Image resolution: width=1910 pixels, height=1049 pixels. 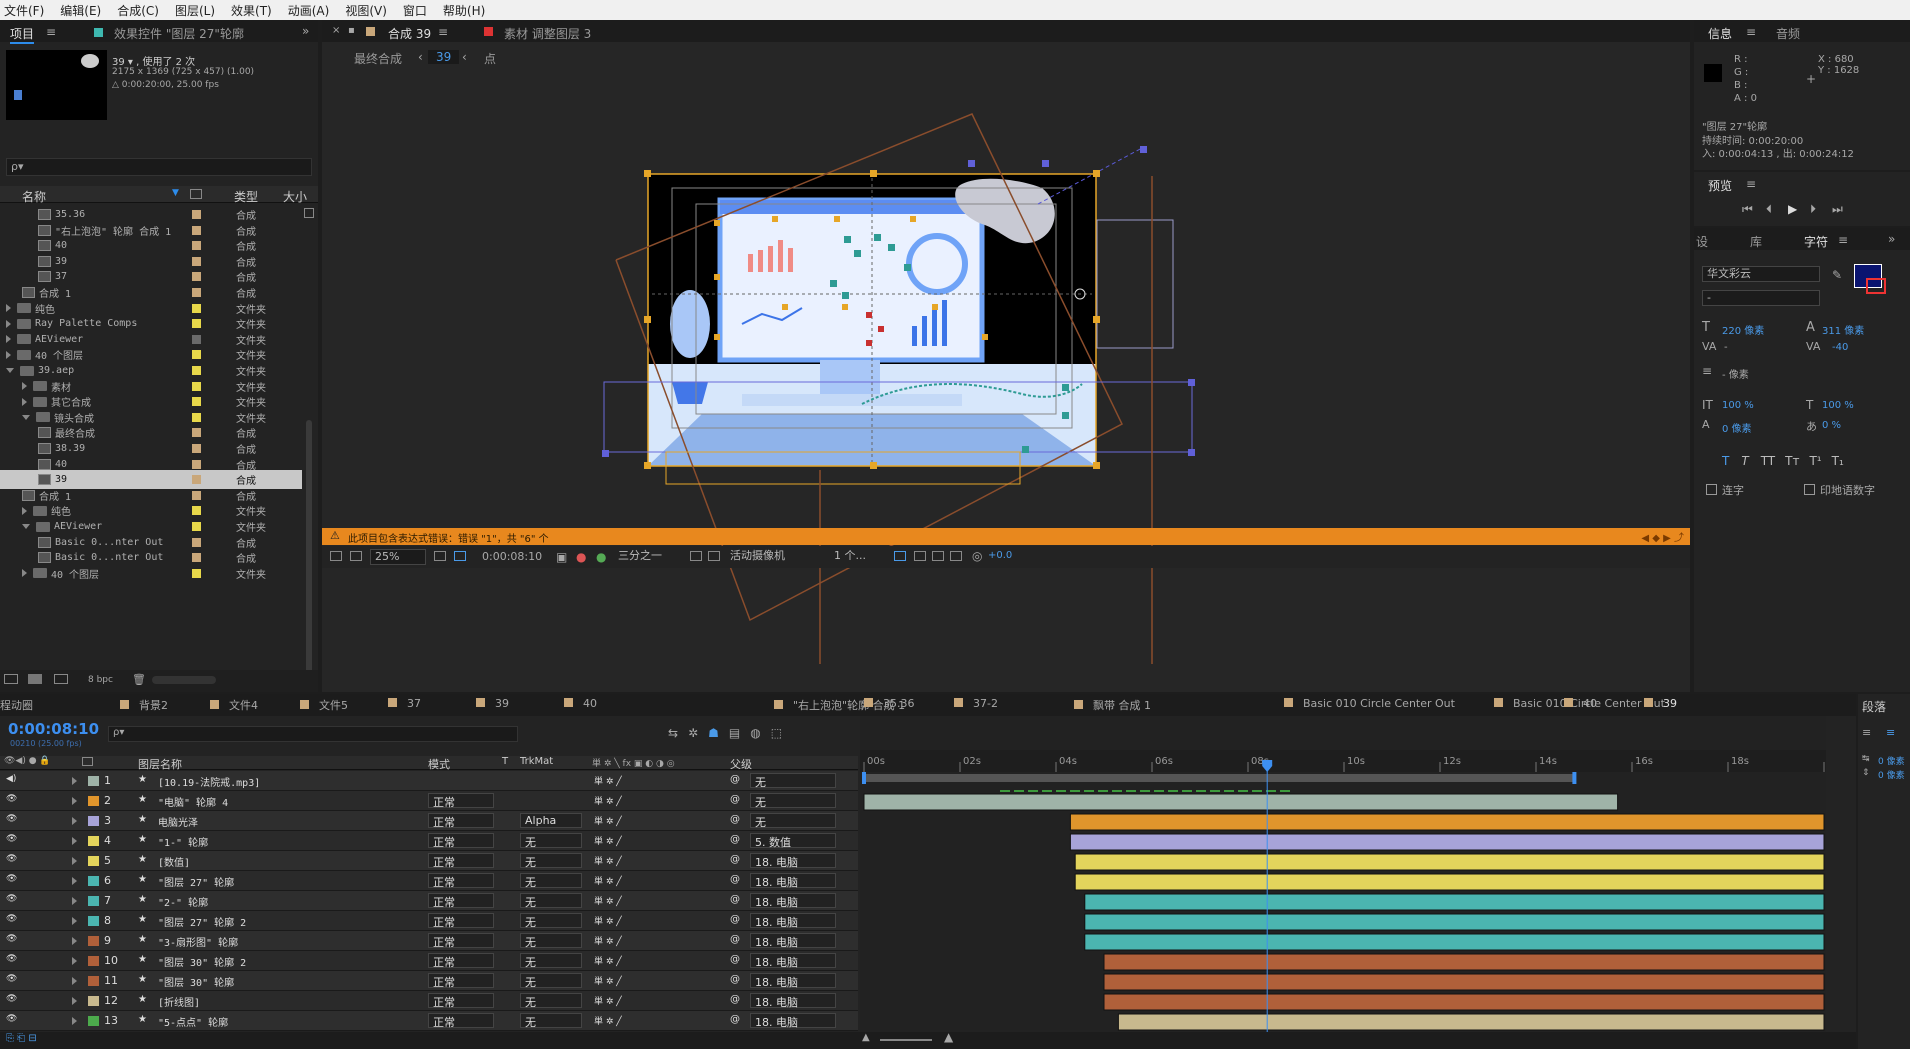 What do you see at coordinates (11, 679) in the screenshot?
I see `interpret-icon` at bounding box center [11, 679].